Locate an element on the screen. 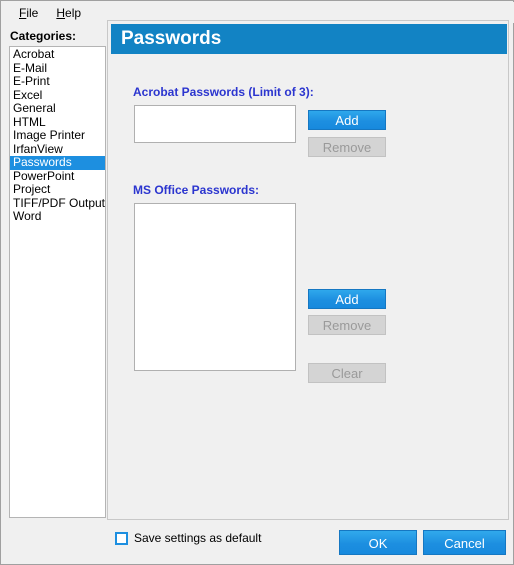  menu-help-accel: H is located at coordinates (61, 12).